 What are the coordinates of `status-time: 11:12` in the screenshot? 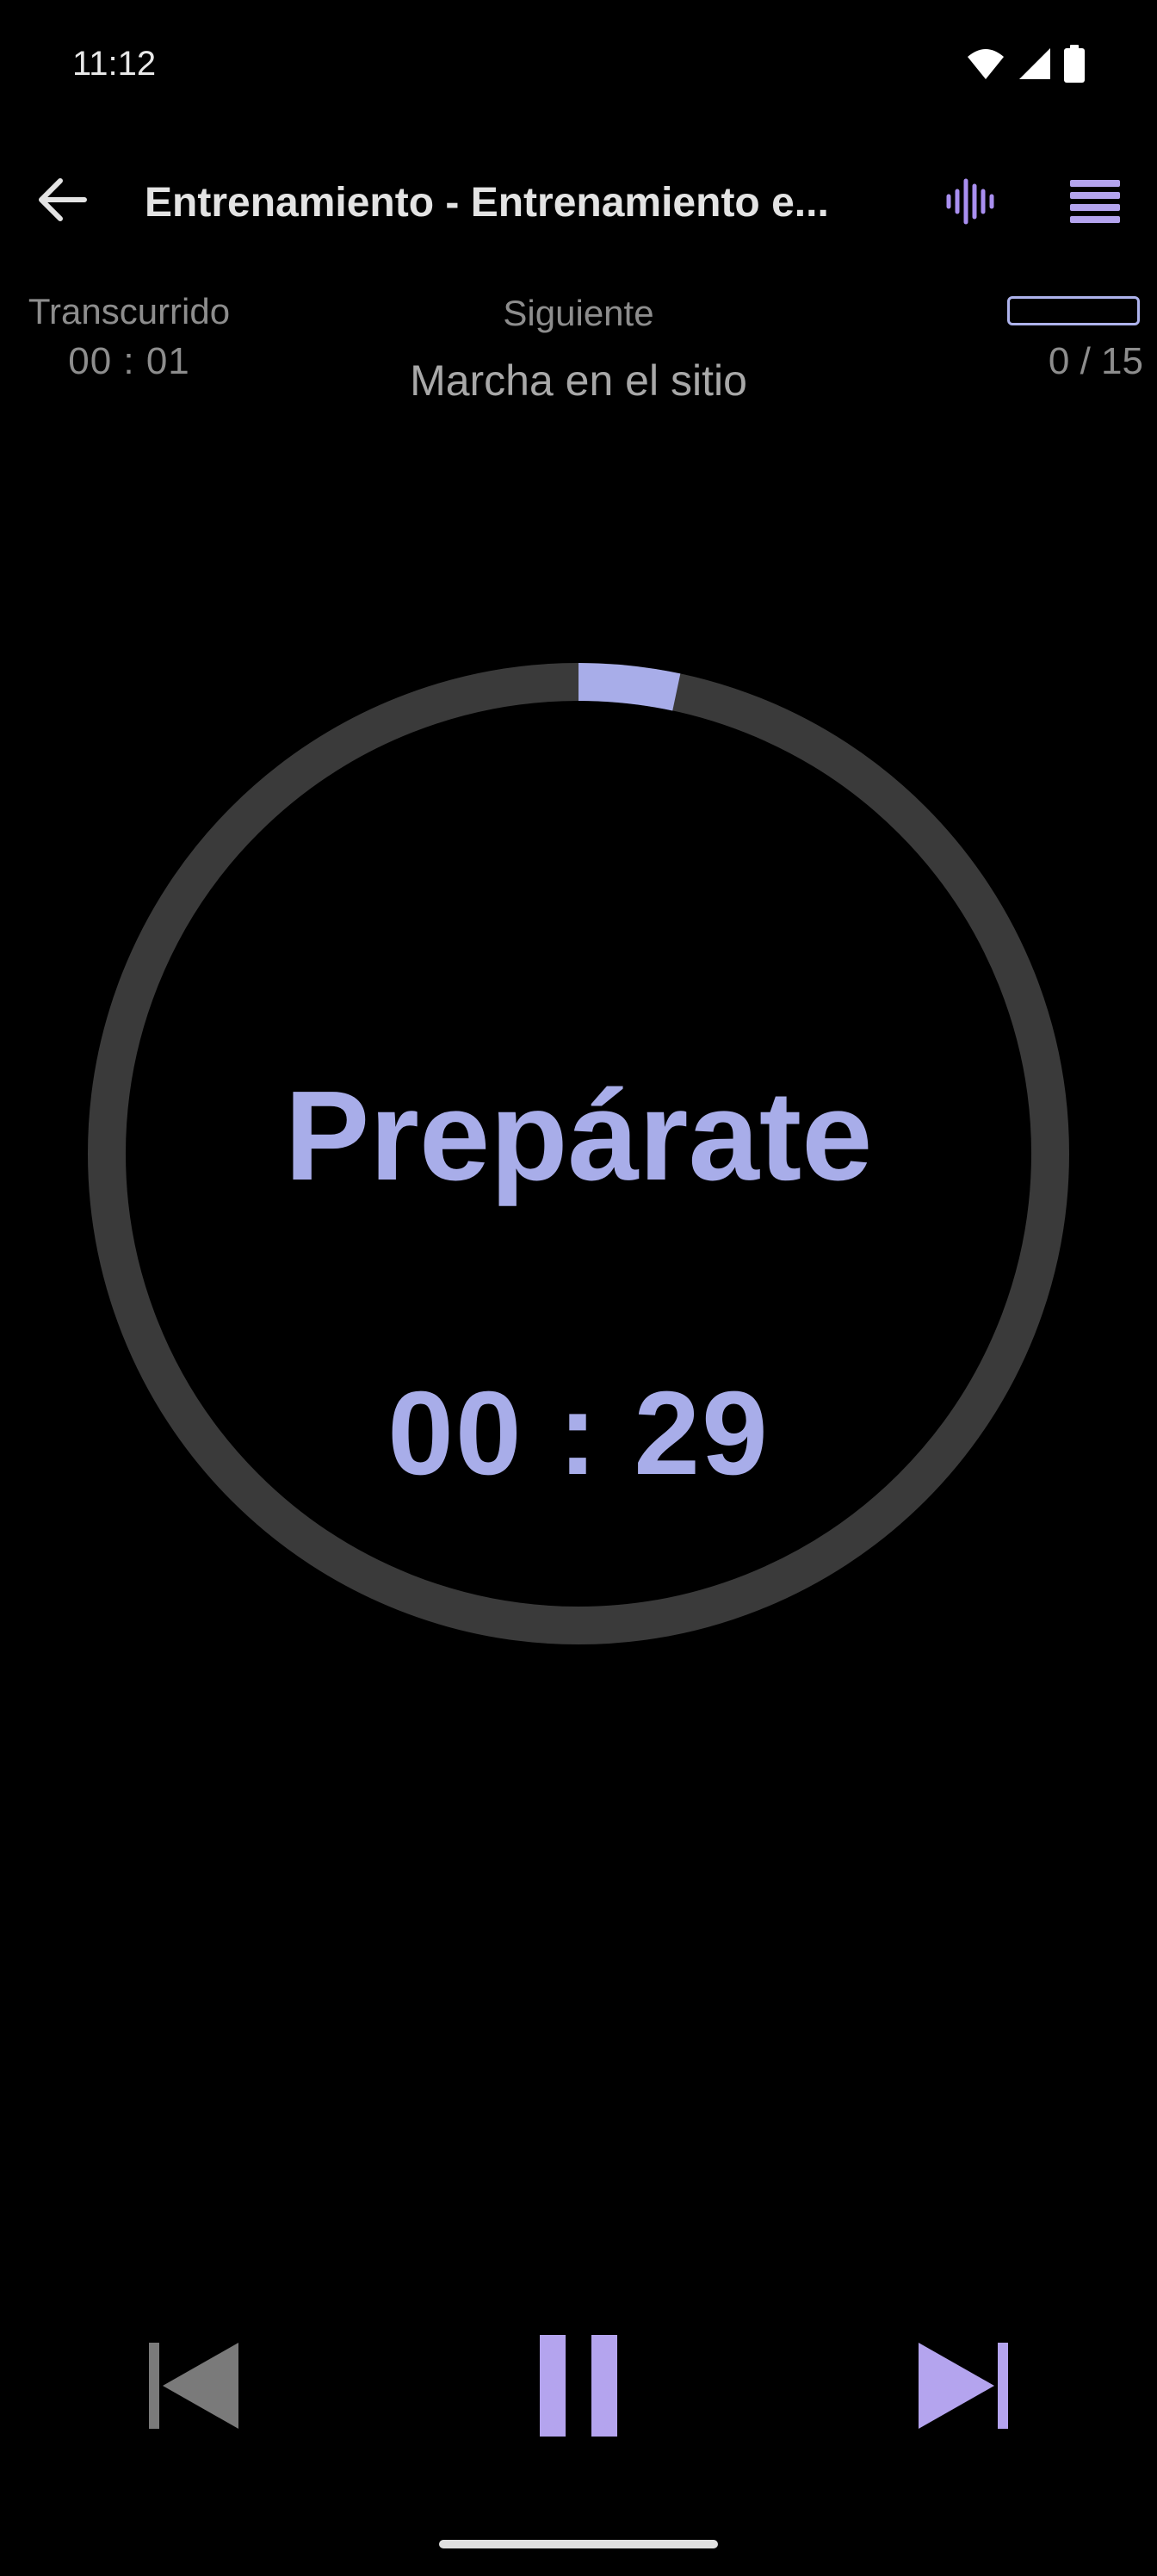 It's located at (114, 64).